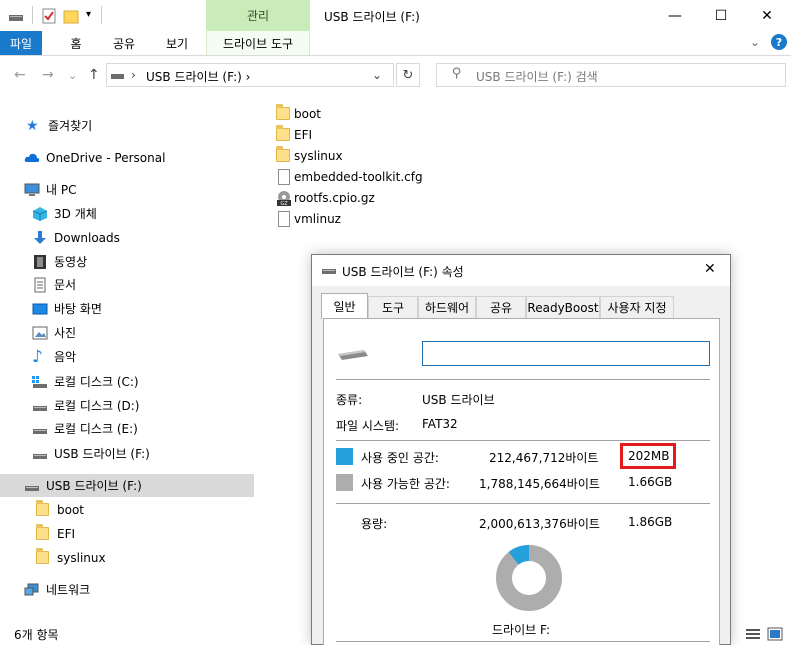 This screenshot has height=645, width=791. What do you see at coordinates (408, 75) in the screenshot?
I see `refresh-button: ↻` at bounding box center [408, 75].